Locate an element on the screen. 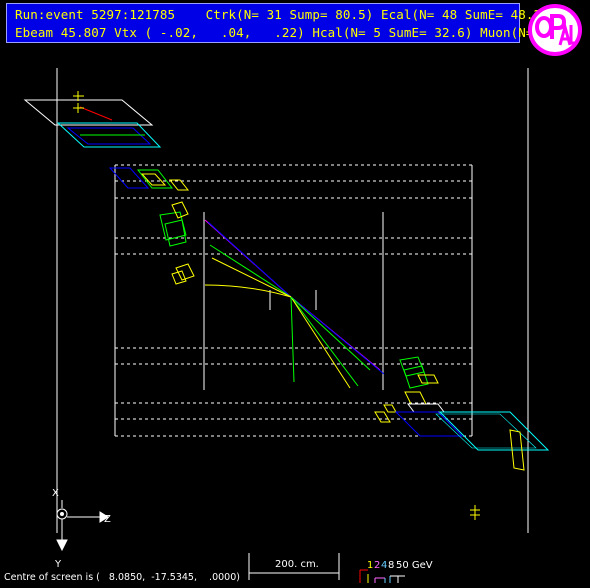  y-axis-label: Y is located at coordinates (58, 564).